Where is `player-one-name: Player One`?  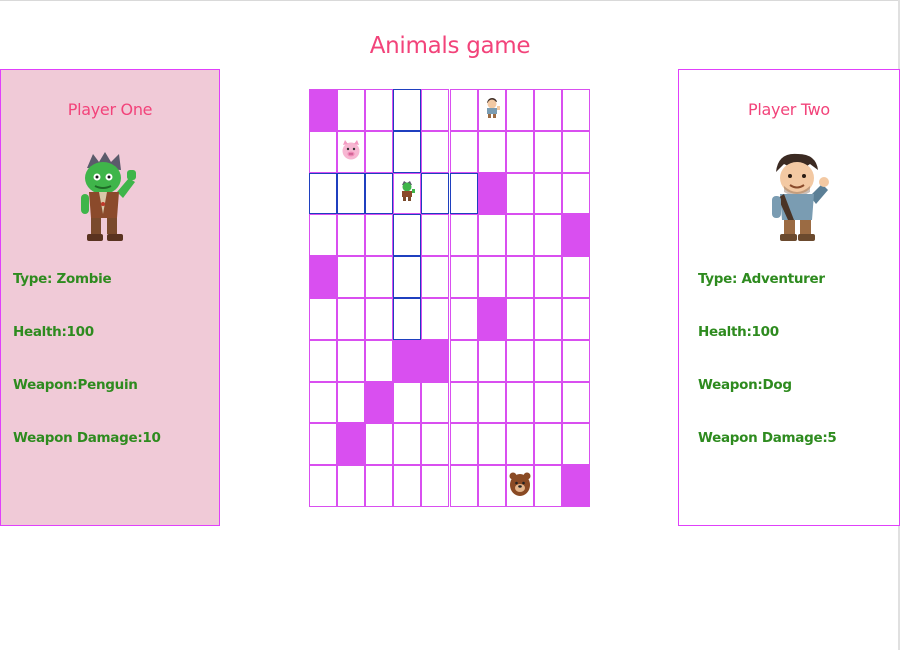
player-one-name: Player One is located at coordinates (110, 109).